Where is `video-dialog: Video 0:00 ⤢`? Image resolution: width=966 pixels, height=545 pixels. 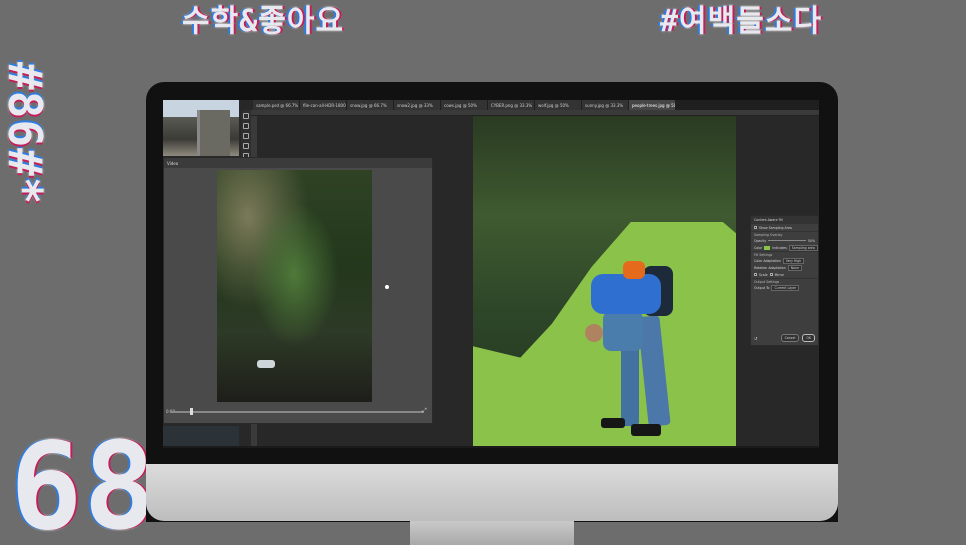 video-dialog: Video 0:00 ⤢ is located at coordinates (298, 290).